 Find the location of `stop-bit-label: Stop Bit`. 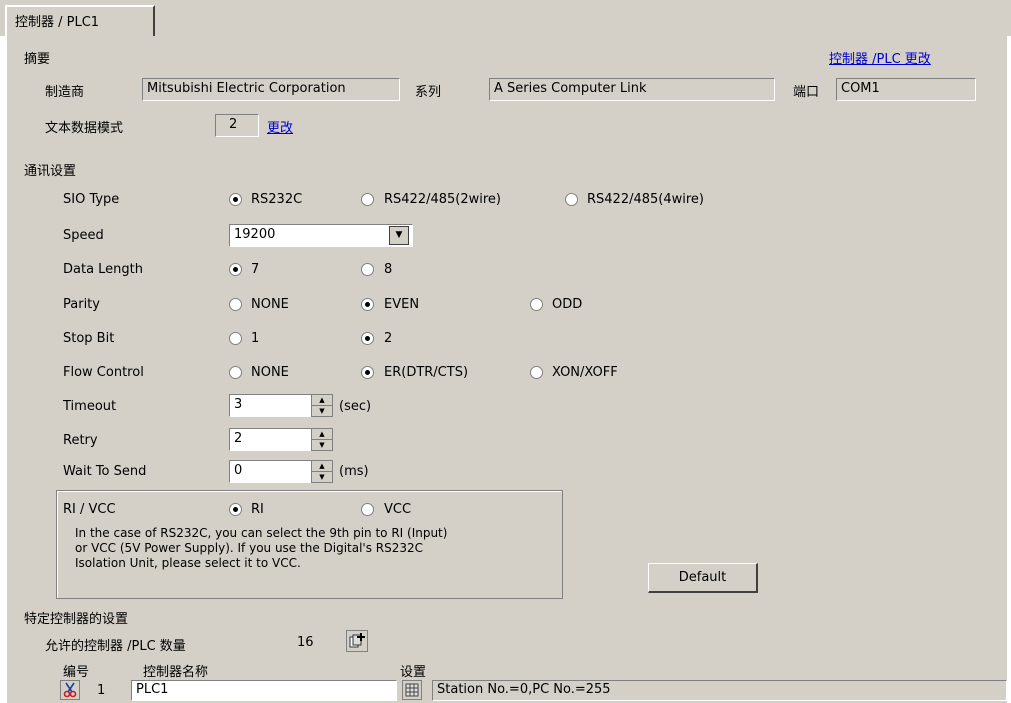

stop-bit-label: Stop Bit is located at coordinates (89, 338).